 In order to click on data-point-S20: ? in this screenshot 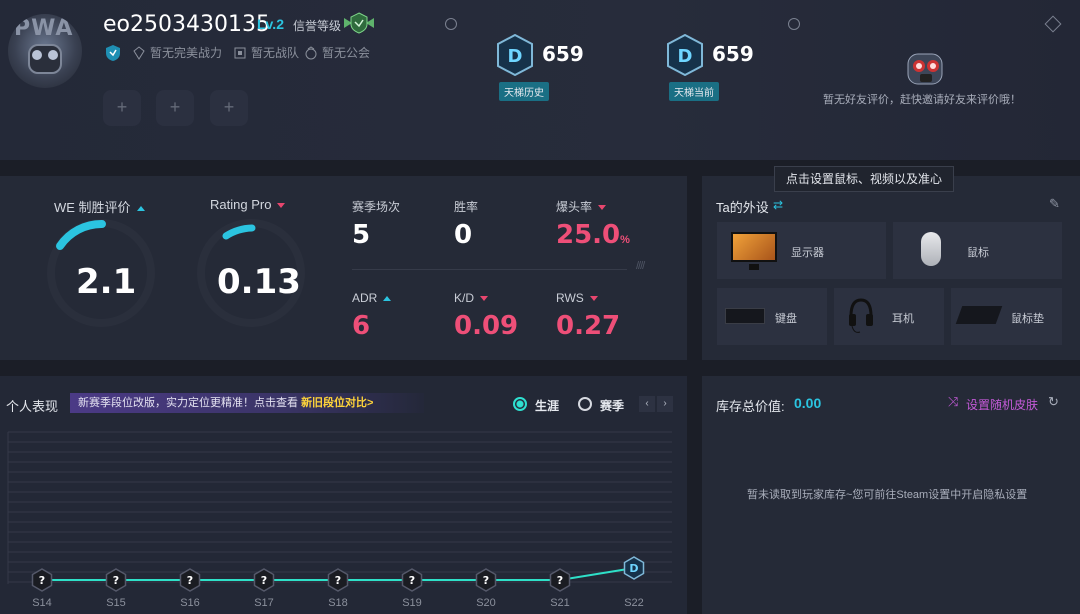, I will do `click(486, 580)`.